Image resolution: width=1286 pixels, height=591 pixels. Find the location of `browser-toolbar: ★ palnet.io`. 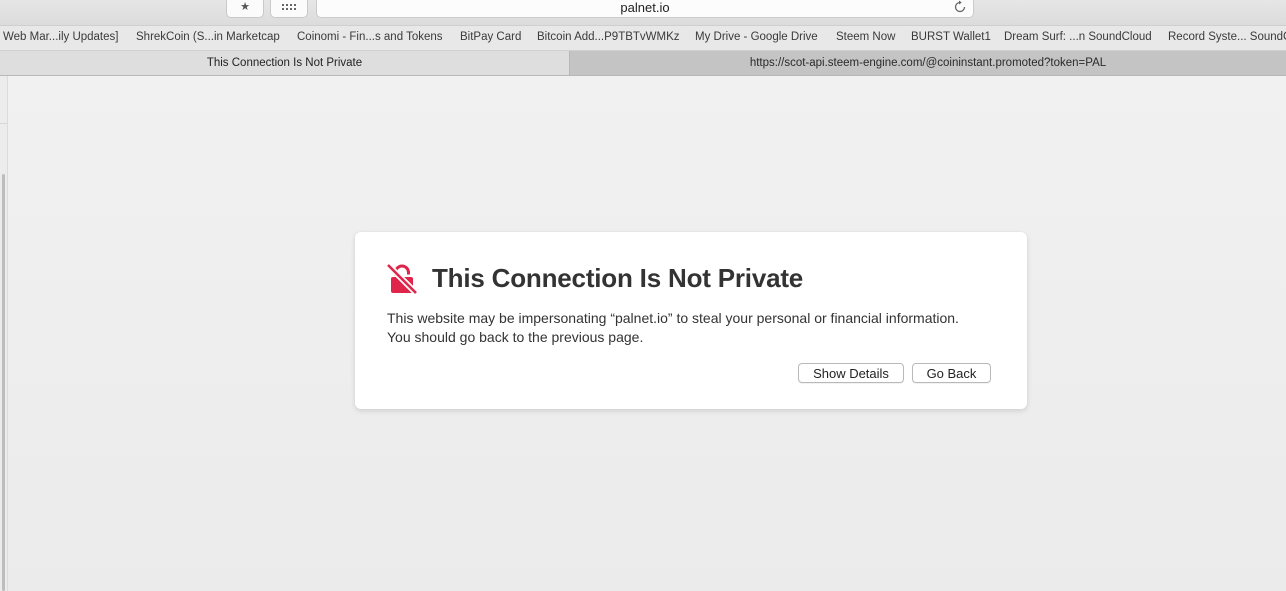

browser-toolbar: ★ palnet.io is located at coordinates (643, 13).